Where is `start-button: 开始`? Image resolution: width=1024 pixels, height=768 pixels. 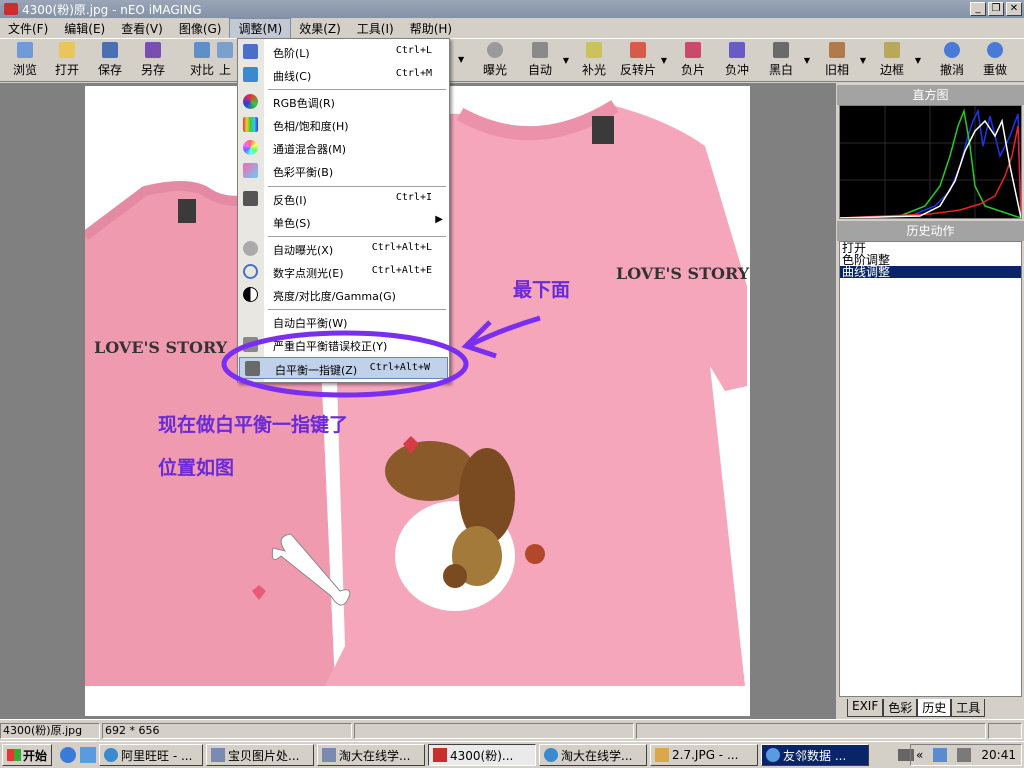
start-button: 开始 is located at coordinates (27, 755).